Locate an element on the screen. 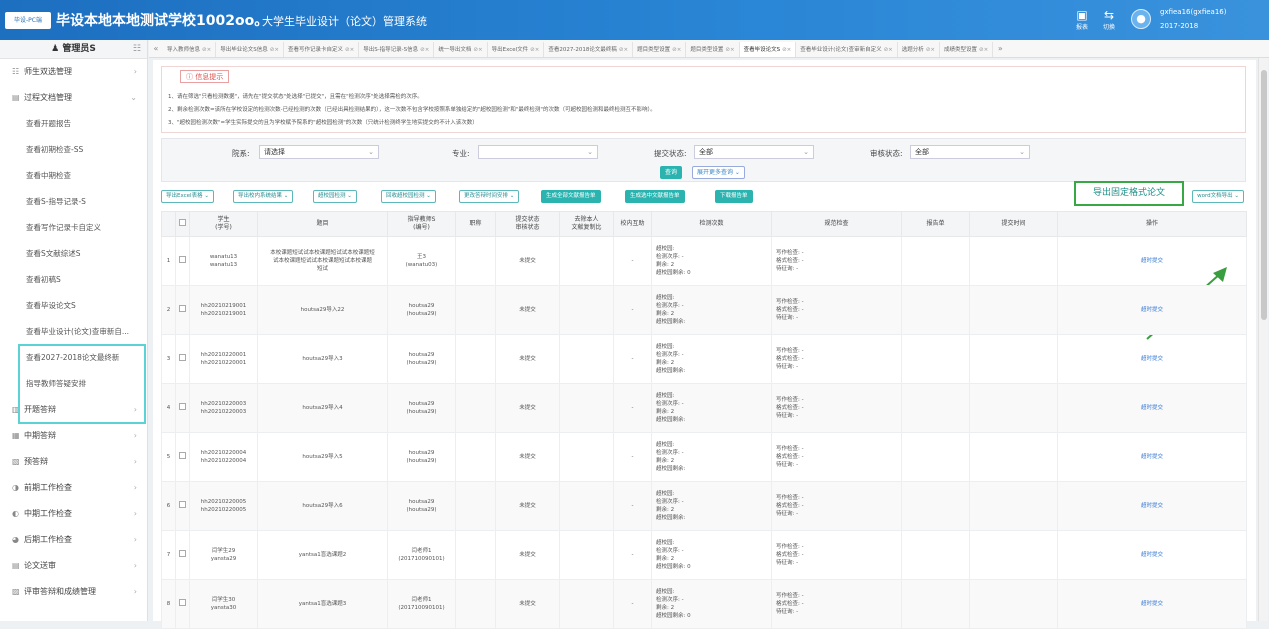  col-teacher: 指导教师S (编号) is located at coordinates (421, 224).